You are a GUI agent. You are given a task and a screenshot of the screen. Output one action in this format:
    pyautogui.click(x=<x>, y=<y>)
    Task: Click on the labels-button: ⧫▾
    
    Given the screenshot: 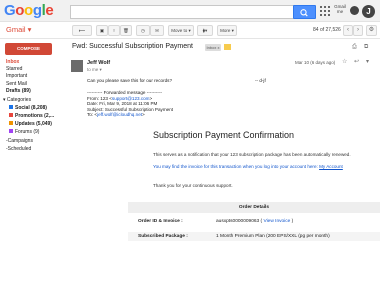 What is the action you would take?
    pyautogui.click(x=205, y=30)
    